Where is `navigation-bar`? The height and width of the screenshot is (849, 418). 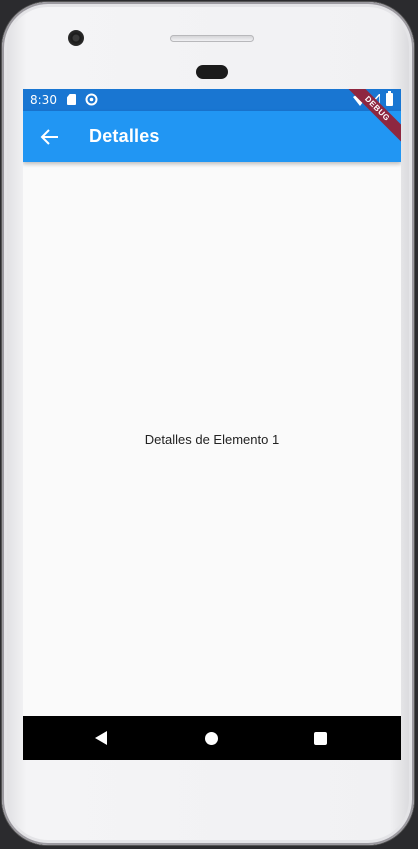
navigation-bar is located at coordinates (212, 738).